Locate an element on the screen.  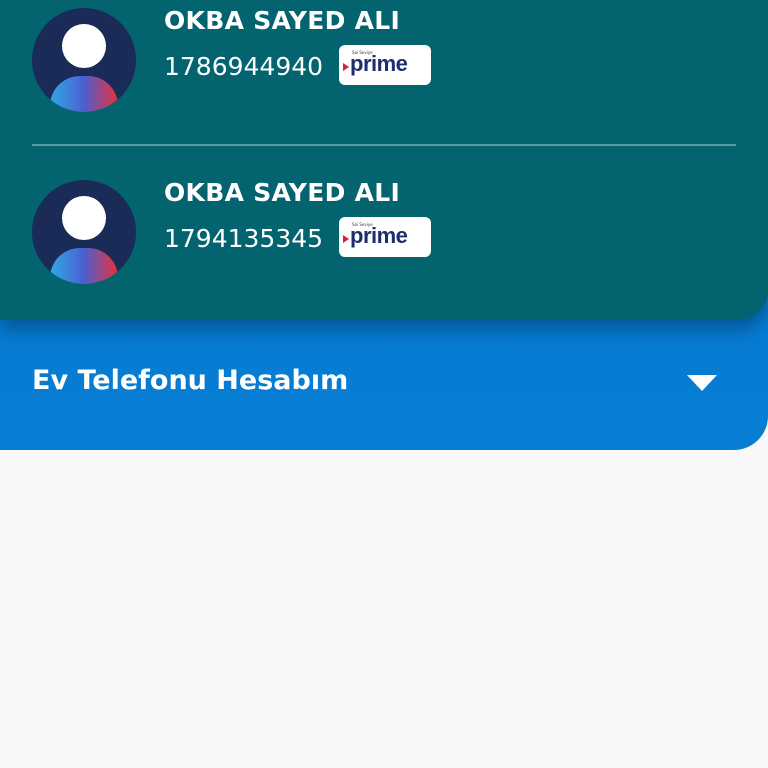
account-number: 1794135345 is located at coordinates (244, 238).